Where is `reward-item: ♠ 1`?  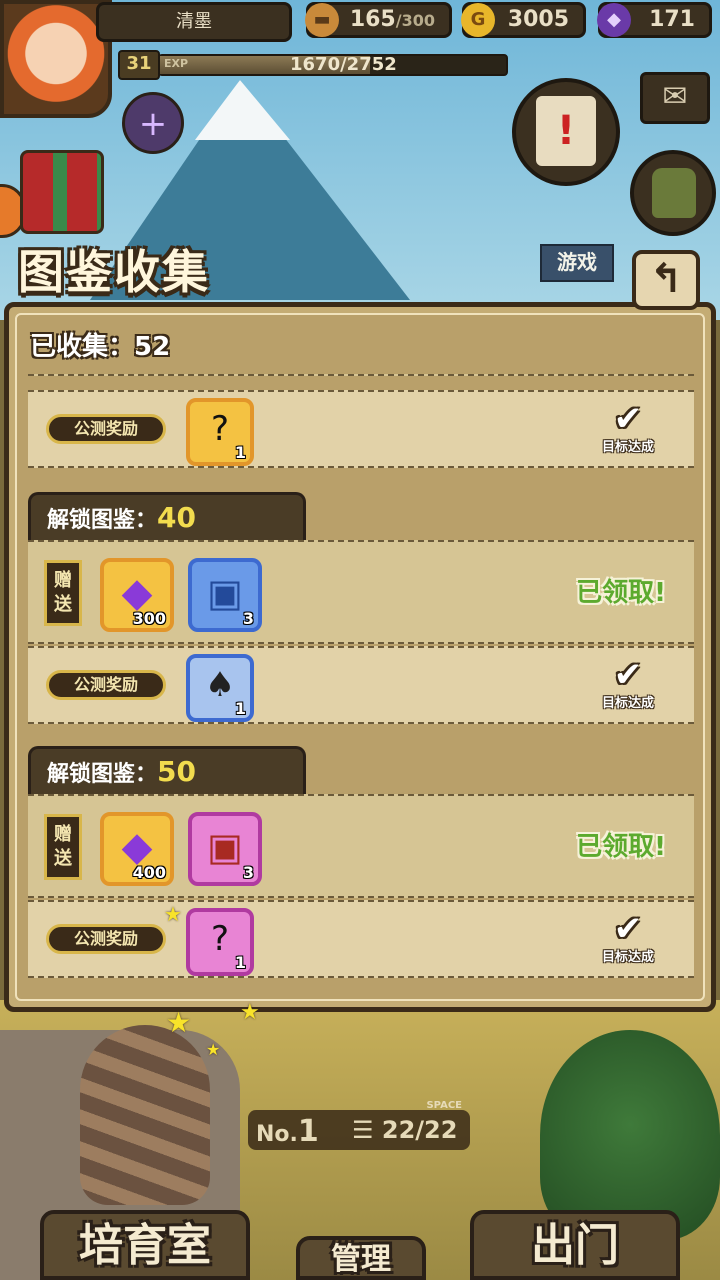 reward-item: ♠ 1 is located at coordinates (220, 688).